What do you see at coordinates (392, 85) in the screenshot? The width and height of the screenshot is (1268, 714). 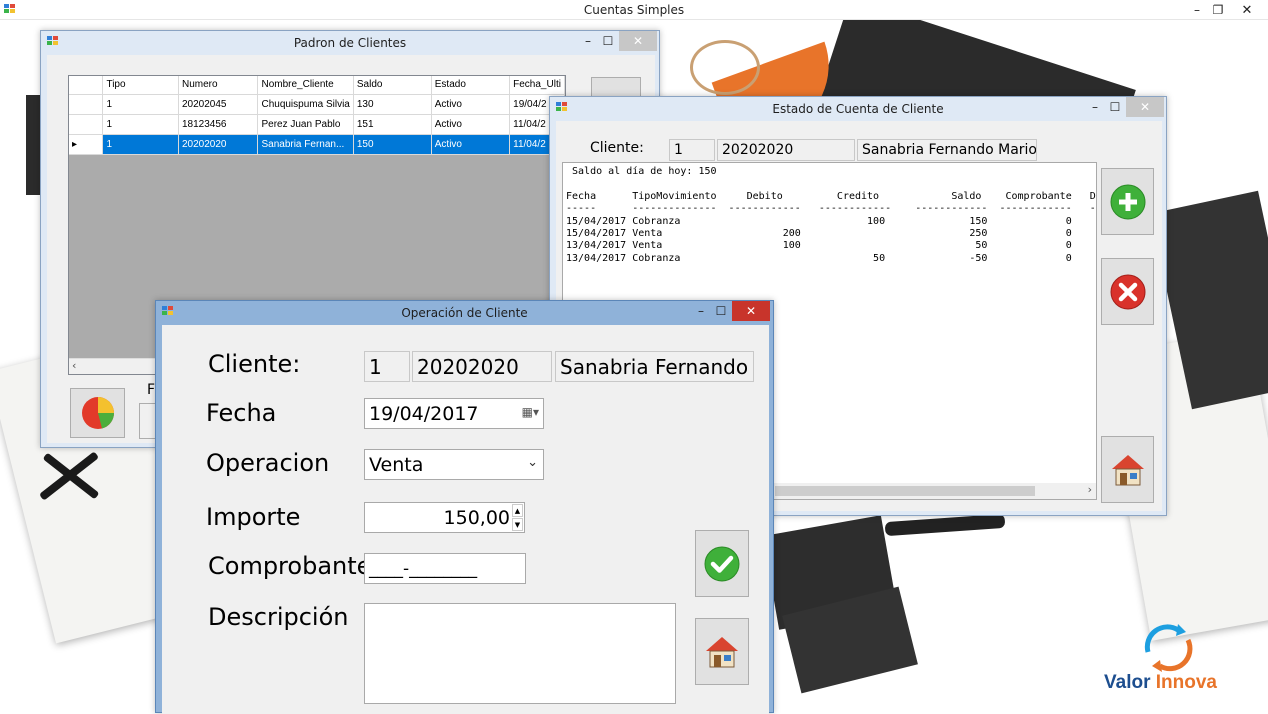 I see `grid-header-saldo: Saldo` at bounding box center [392, 85].